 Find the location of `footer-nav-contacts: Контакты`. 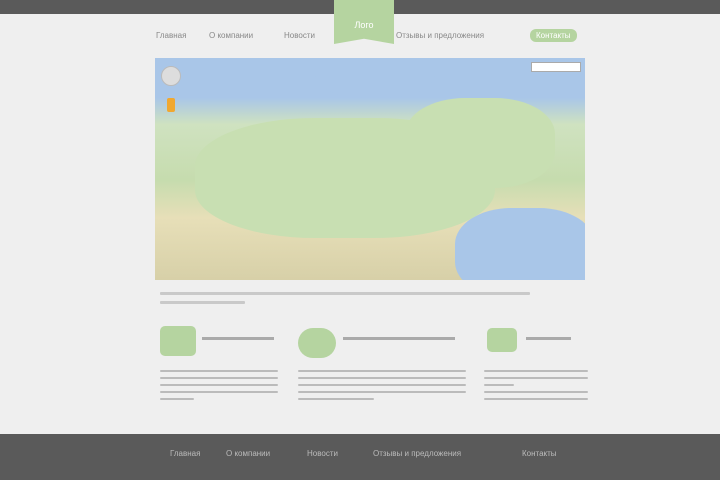

footer-nav-contacts: Контакты is located at coordinates (539, 453).